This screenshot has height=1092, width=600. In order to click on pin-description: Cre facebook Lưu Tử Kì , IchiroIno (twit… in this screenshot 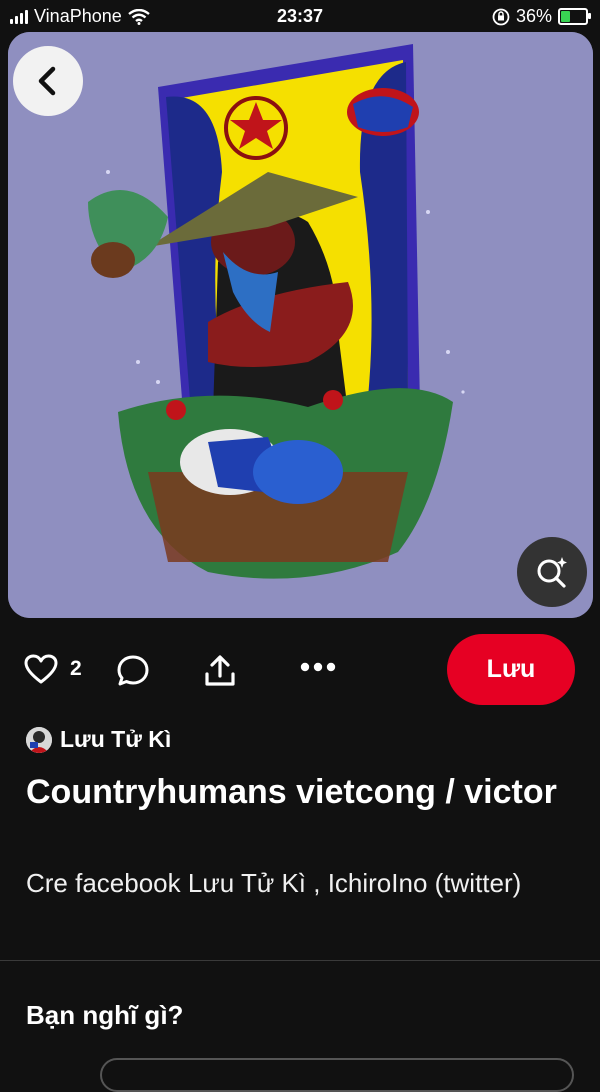, I will do `click(274, 883)`.